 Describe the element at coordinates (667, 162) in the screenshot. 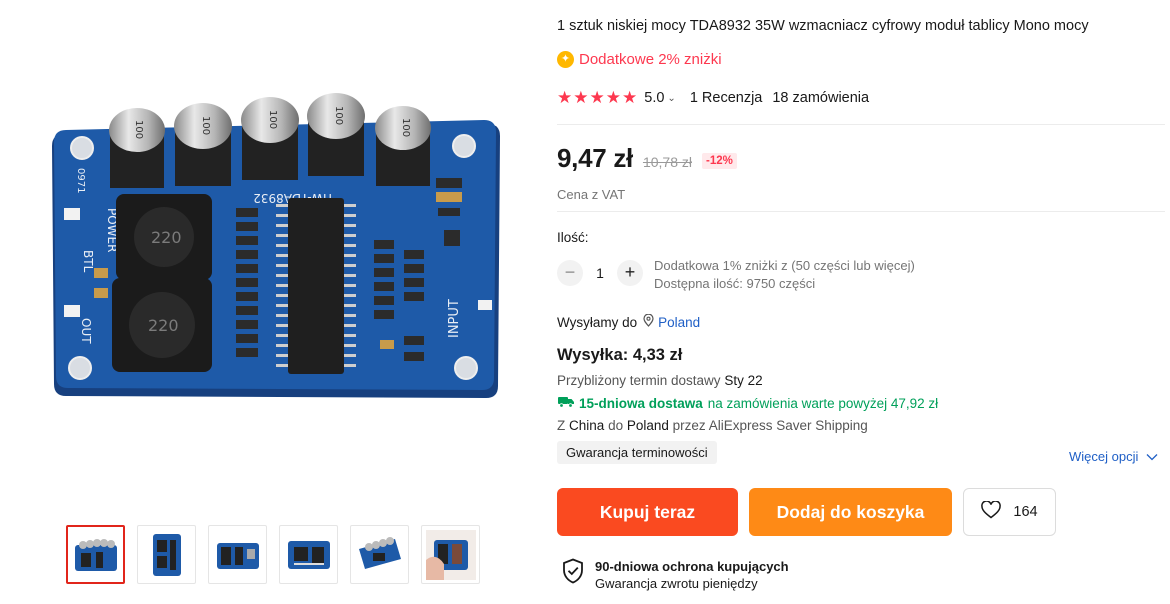

I see `original-price: 10,78 zł` at that location.